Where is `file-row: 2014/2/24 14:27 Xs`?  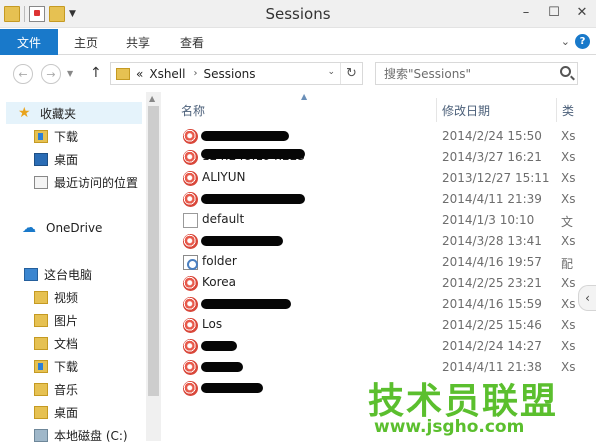 file-row: 2014/2/24 14:27 Xs is located at coordinates (378, 346).